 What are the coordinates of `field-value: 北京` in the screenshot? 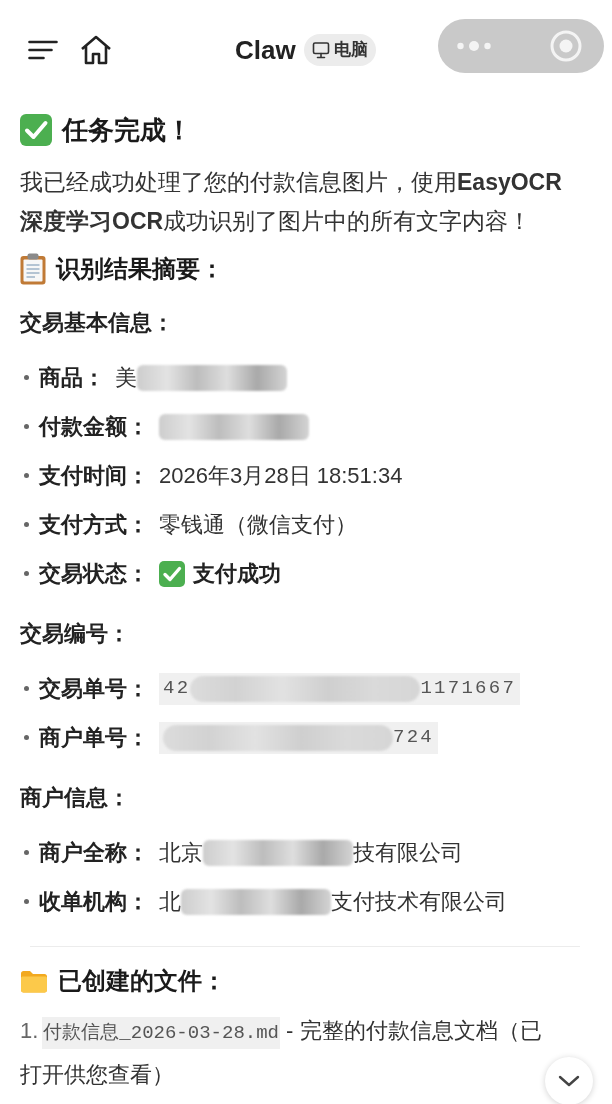 It's located at (181, 853).